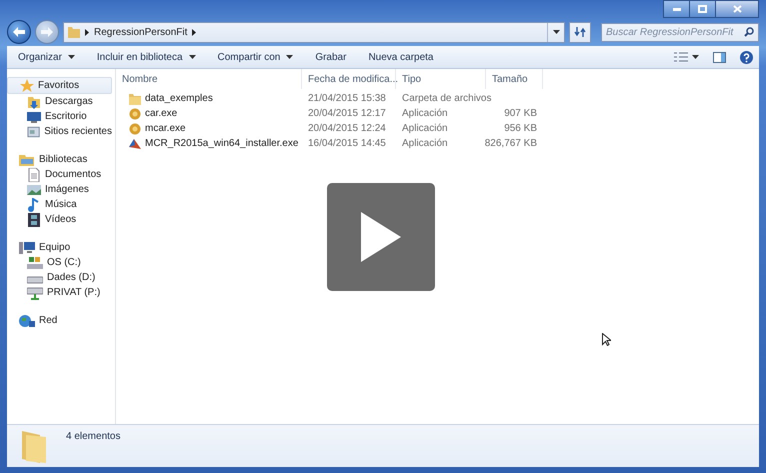 This screenshot has height=473, width=766. What do you see at coordinates (146, 57) in the screenshot?
I see `toolbar-button: Incluir en biblioteca` at bounding box center [146, 57].